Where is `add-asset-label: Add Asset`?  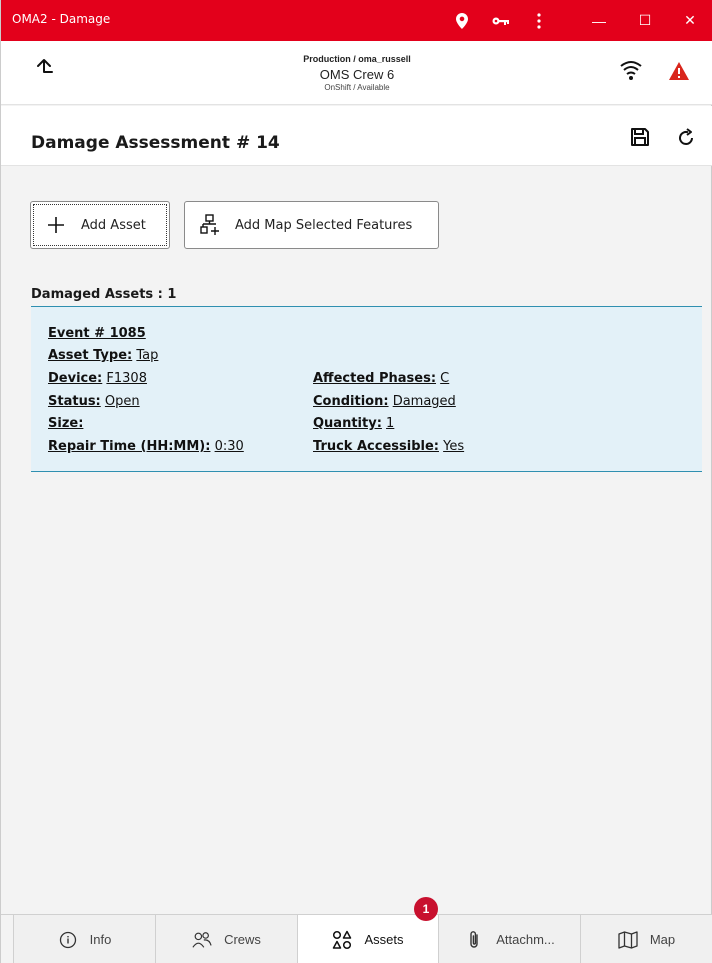
add-asset-label: Add Asset is located at coordinates (113, 225).